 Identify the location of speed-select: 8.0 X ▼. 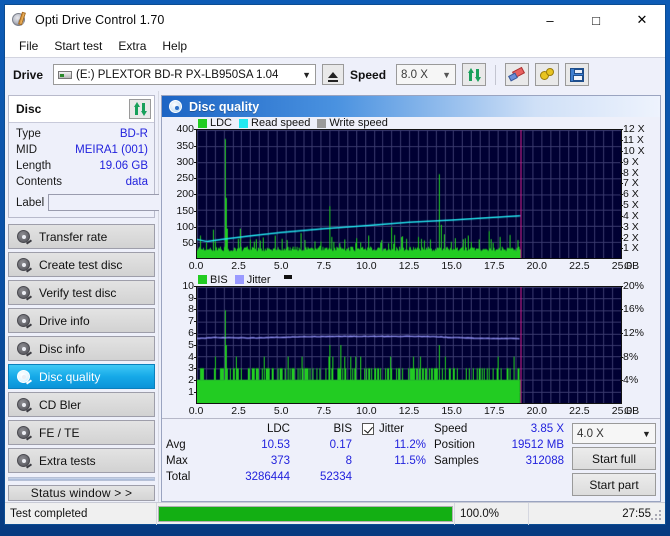
(426, 74).